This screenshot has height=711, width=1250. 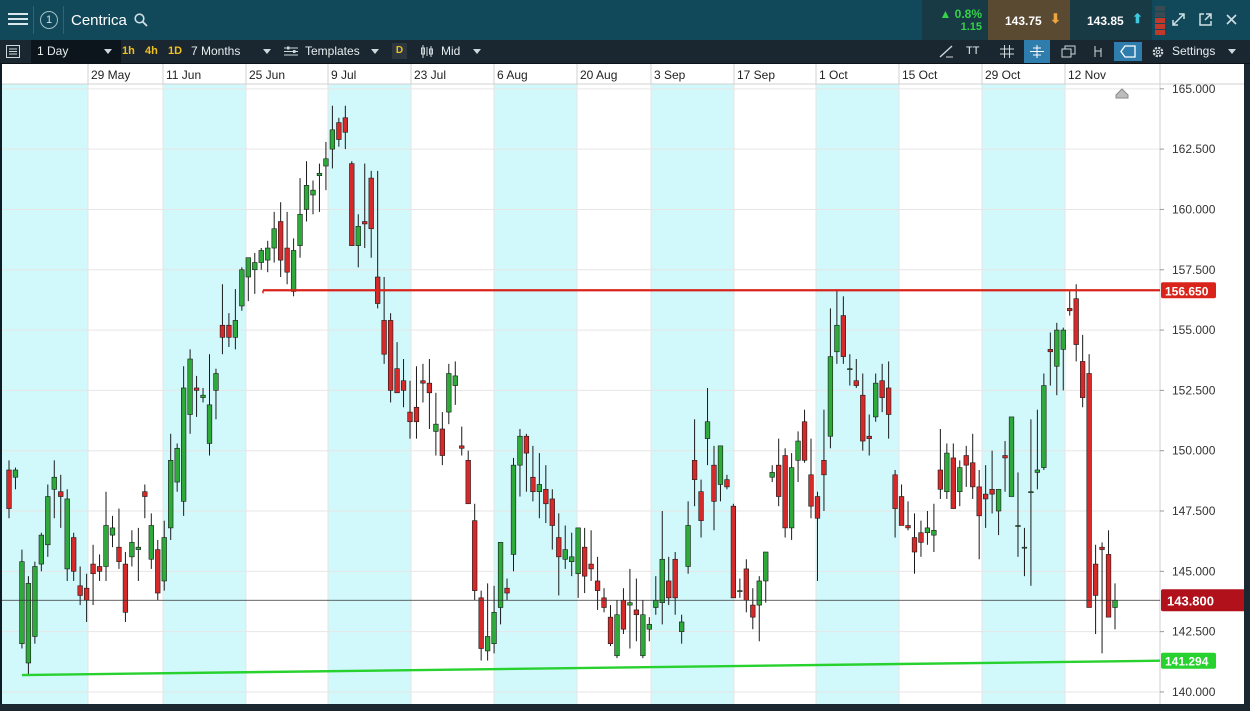 I want to click on interval-4h-button: 4h, so click(x=151, y=51).